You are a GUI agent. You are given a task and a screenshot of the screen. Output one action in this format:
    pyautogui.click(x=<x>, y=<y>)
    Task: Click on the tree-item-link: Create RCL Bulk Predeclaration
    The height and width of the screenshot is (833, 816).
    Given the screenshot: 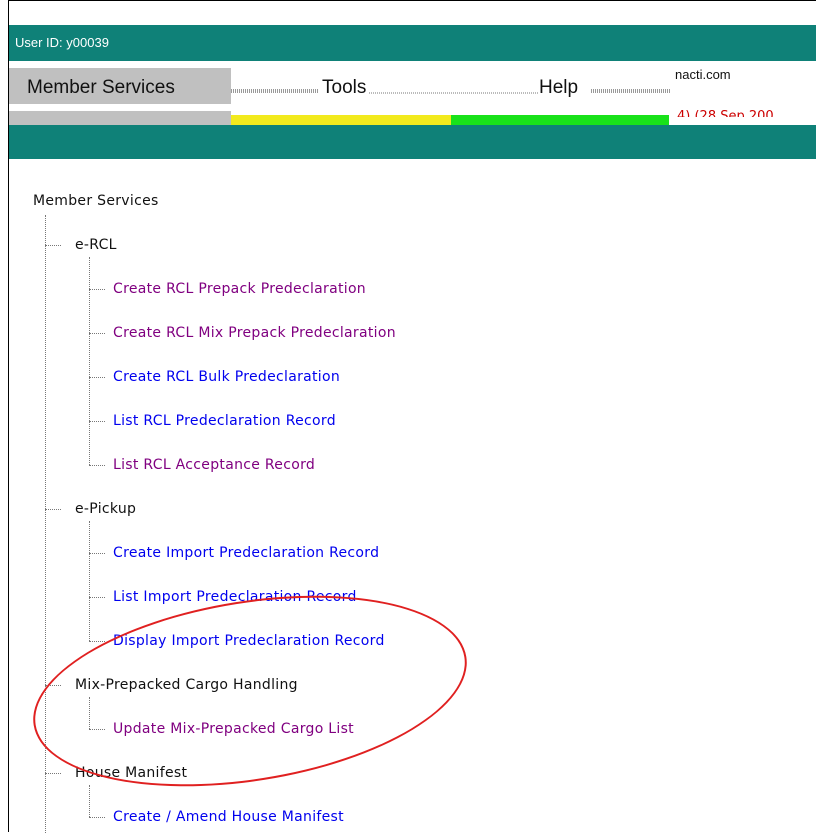 What is the action you would take?
    pyautogui.click(x=226, y=377)
    